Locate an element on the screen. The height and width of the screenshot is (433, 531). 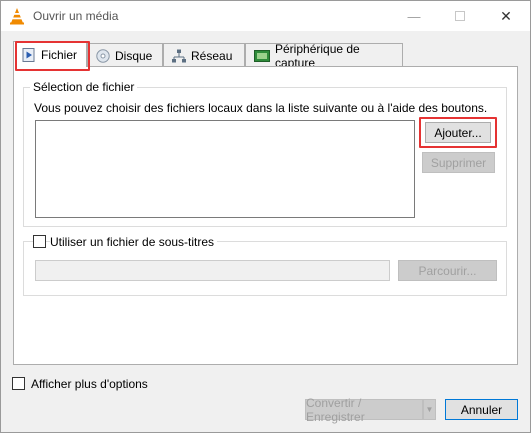
convert-dropdown-arrow: ▼ is located at coordinates (429, 409).